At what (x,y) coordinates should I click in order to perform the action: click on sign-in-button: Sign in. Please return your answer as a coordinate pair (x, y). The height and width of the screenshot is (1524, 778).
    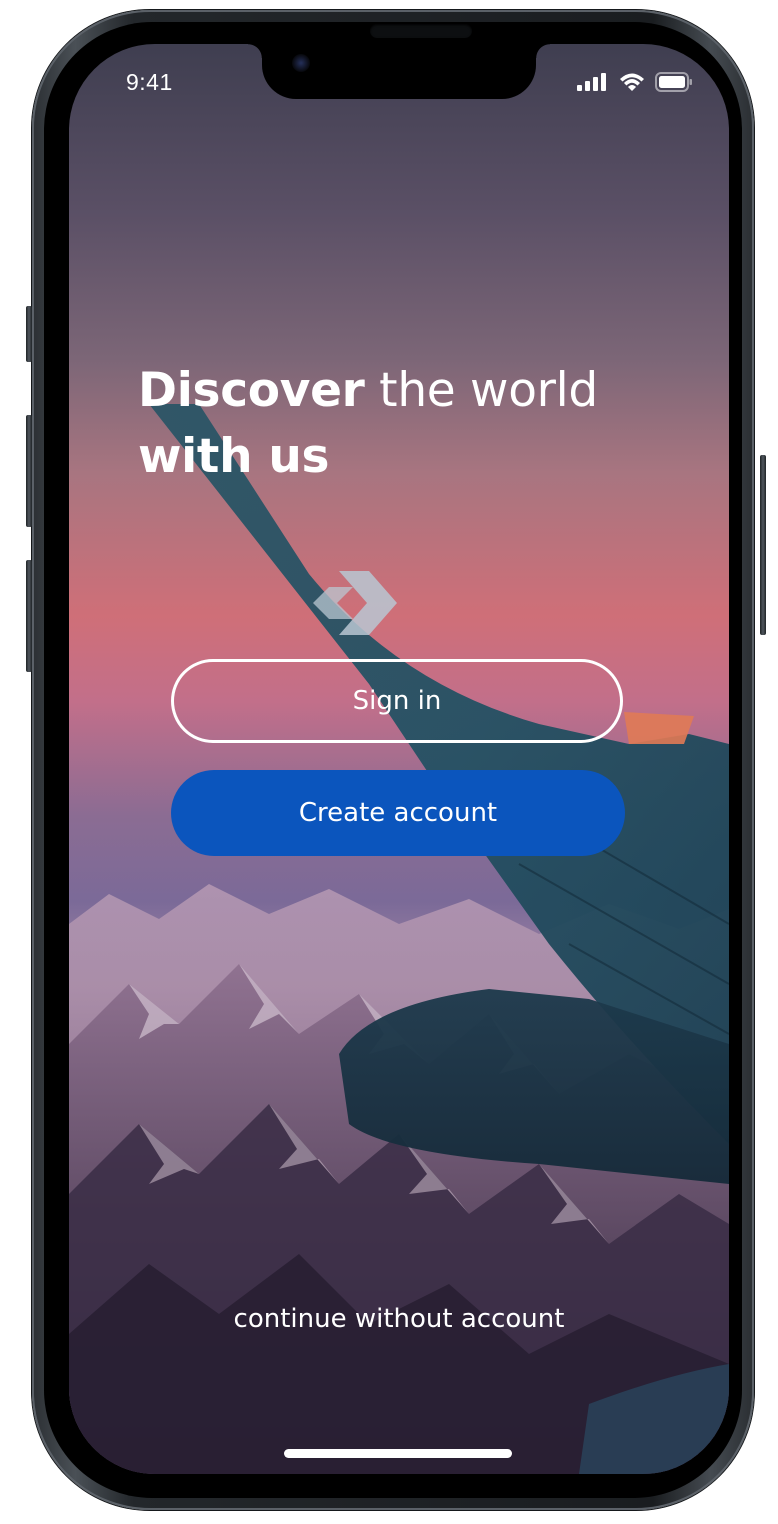
    Looking at the image, I should click on (397, 701).